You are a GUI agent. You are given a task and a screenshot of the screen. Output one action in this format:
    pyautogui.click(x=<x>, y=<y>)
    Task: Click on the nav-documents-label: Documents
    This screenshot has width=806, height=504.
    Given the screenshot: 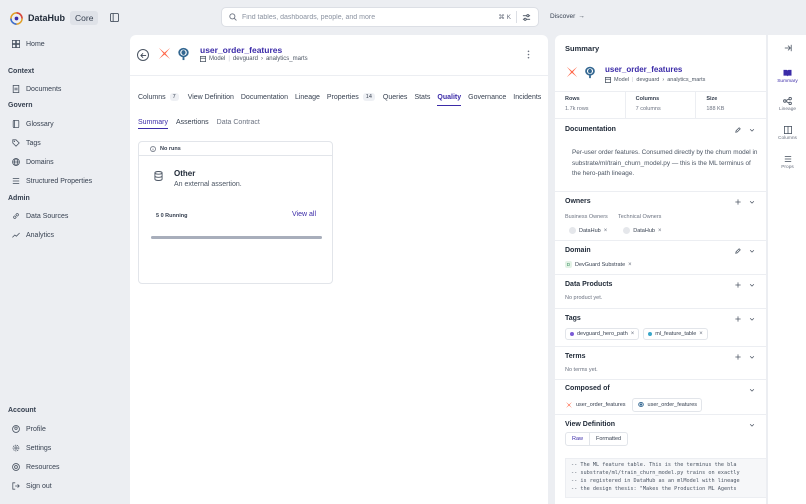 What is the action you would take?
    pyautogui.click(x=44, y=89)
    